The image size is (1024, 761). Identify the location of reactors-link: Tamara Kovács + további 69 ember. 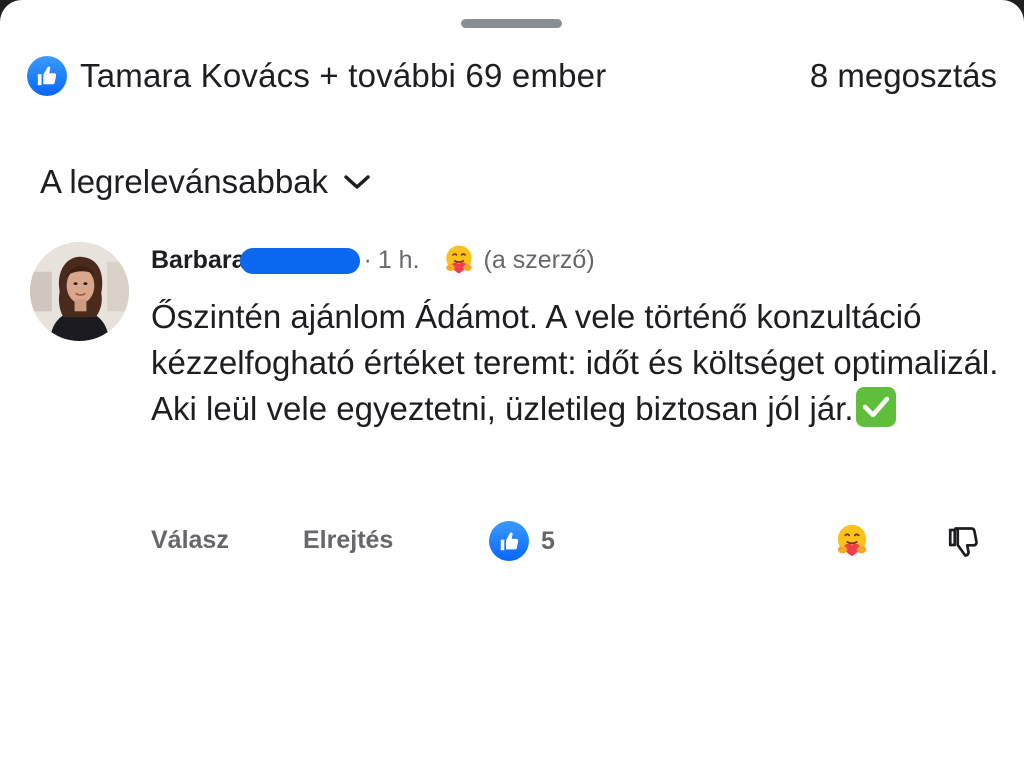
(316, 76).